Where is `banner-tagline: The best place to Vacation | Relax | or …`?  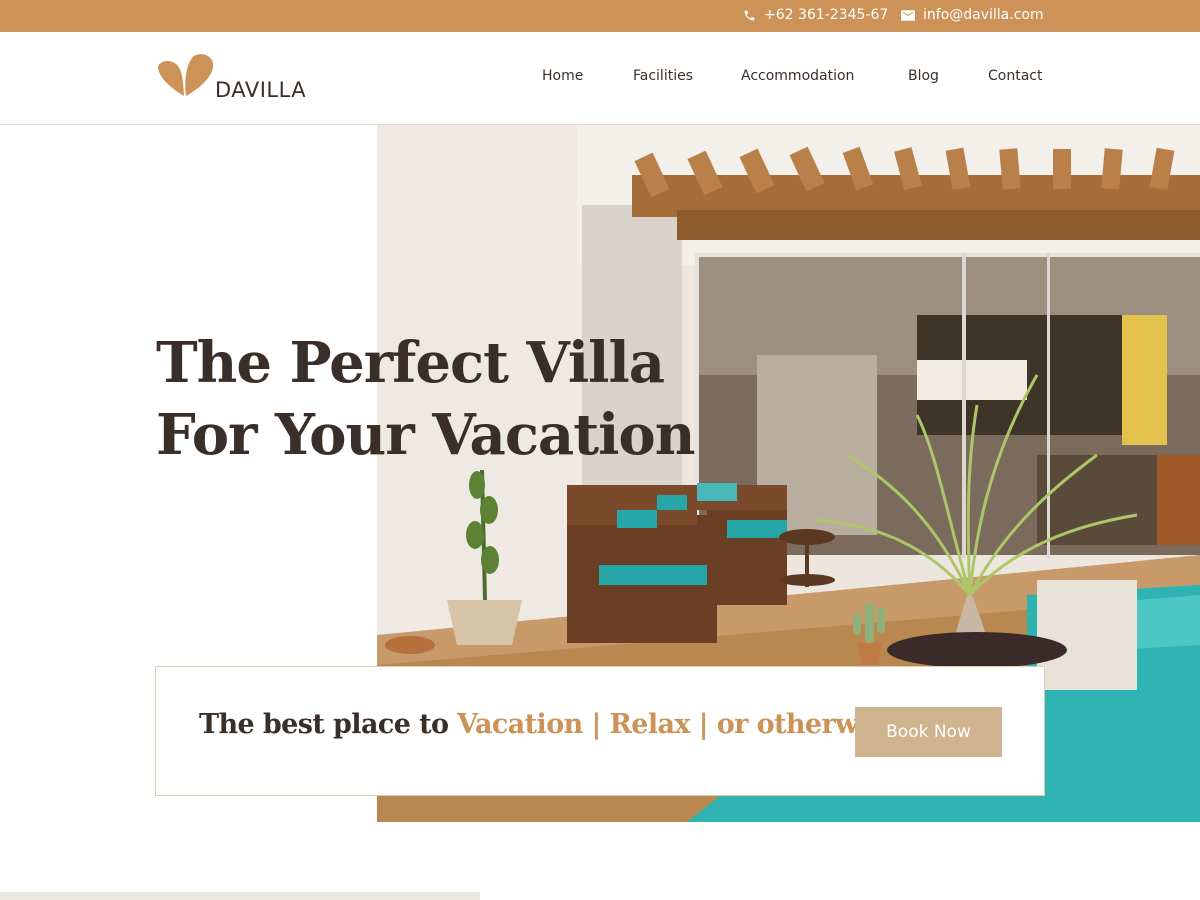 banner-tagline: The best place to Vacation | Relax | or … is located at coordinates (549, 724).